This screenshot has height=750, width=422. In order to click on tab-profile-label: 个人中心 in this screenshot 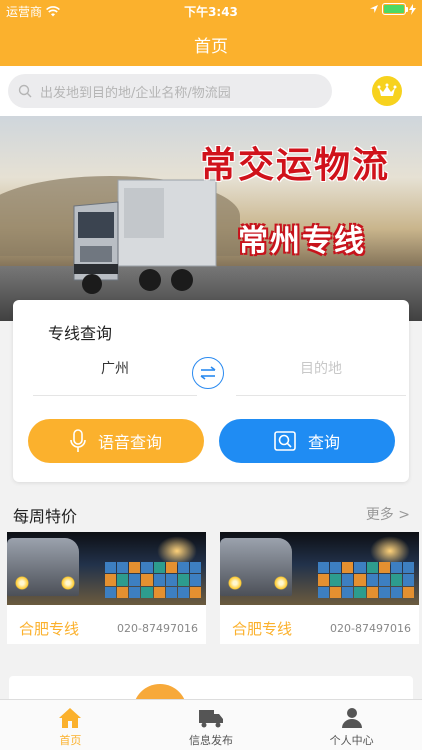, I will do `click(351, 740)`.